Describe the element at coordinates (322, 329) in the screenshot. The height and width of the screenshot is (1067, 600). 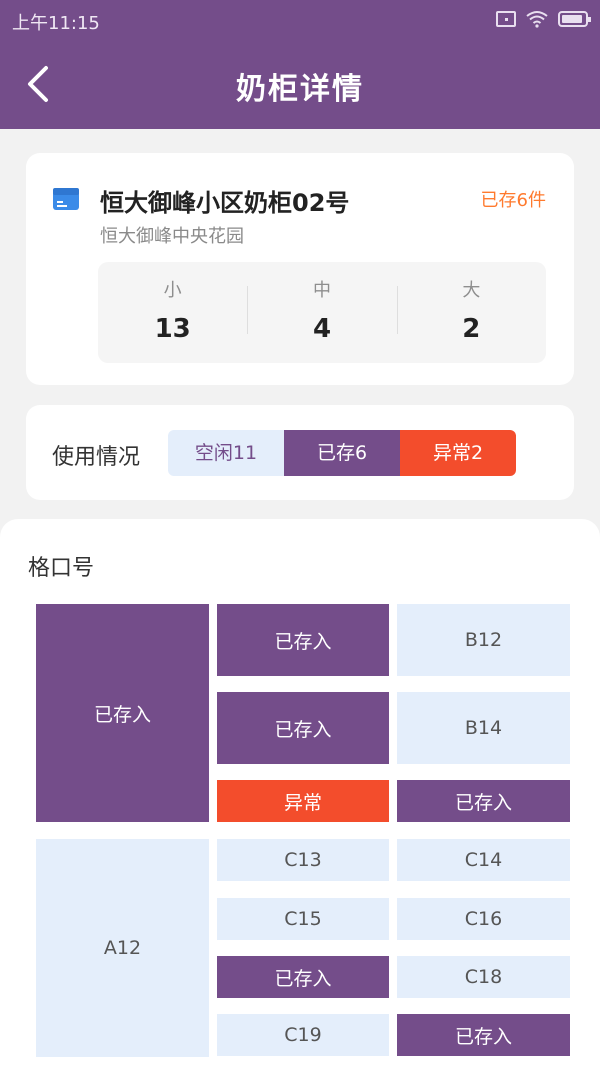
I see `size-value: 4` at that location.